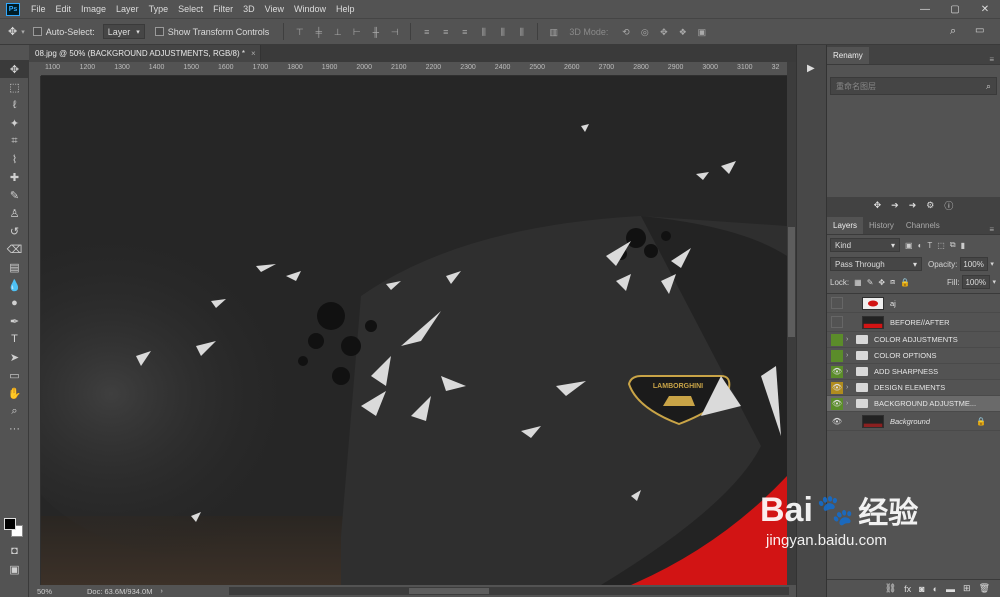 This screenshot has width=1000, height=597. I want to click on add-style-icon: fx, so click(907, 589).